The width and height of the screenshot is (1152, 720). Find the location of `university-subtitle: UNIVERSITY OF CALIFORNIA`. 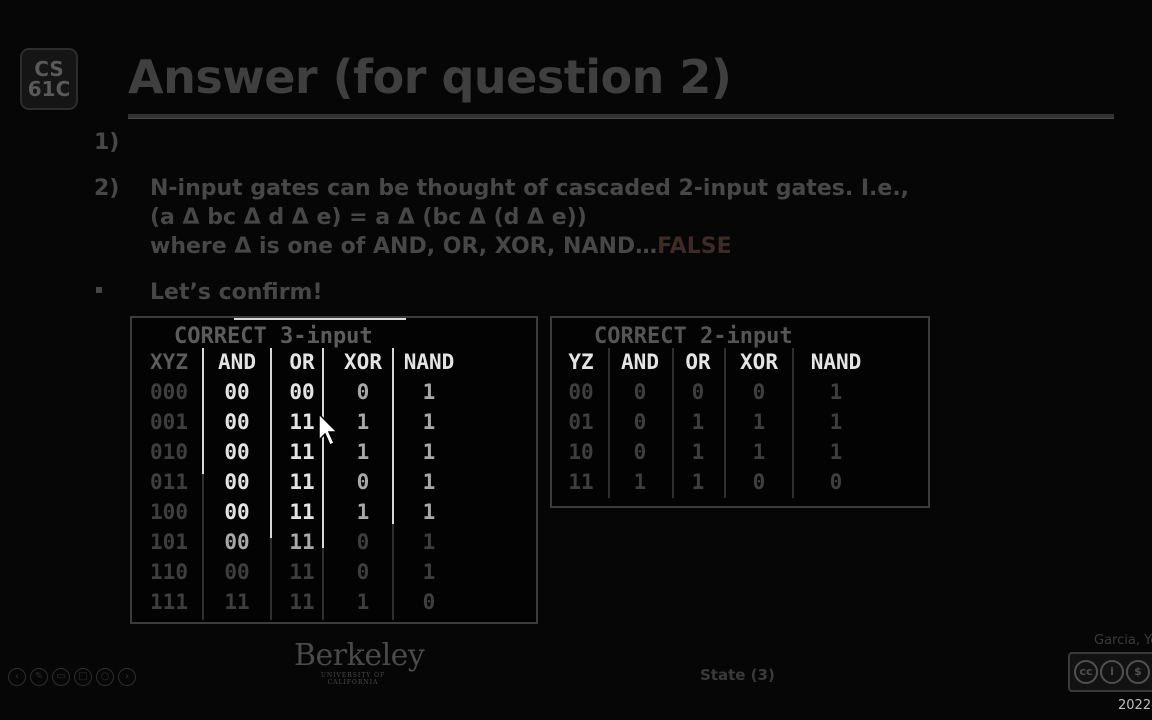

university-subtitle: UNIVERSITY OF CALIFORNIA is located at coordinates (353, 679).